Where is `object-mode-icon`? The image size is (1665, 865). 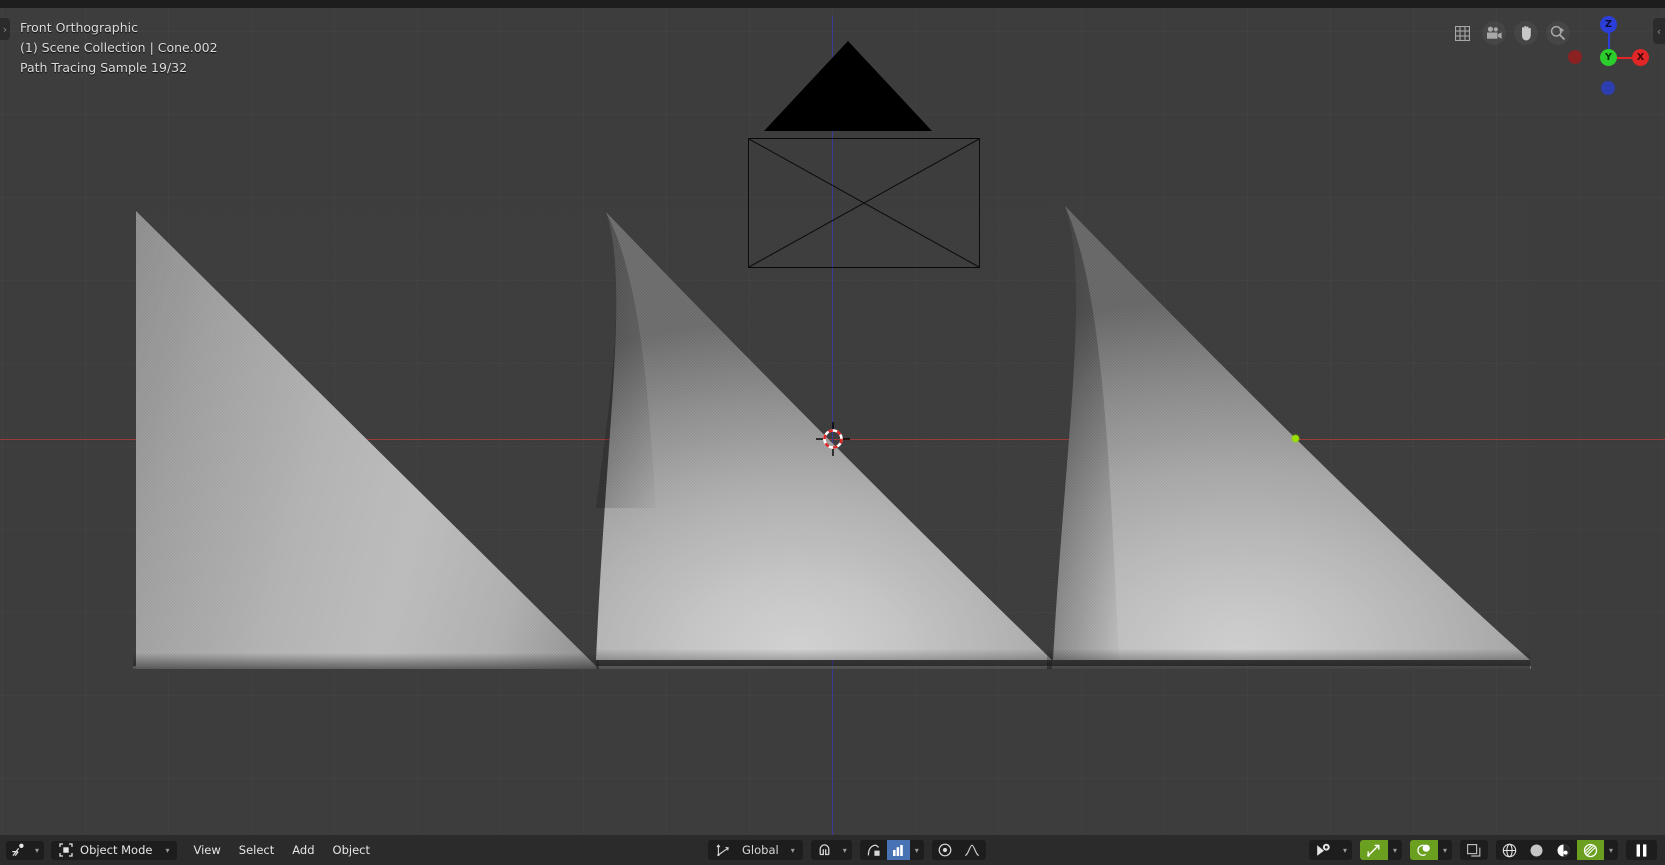
object-mode-icon is located at coordinates (66, 850).